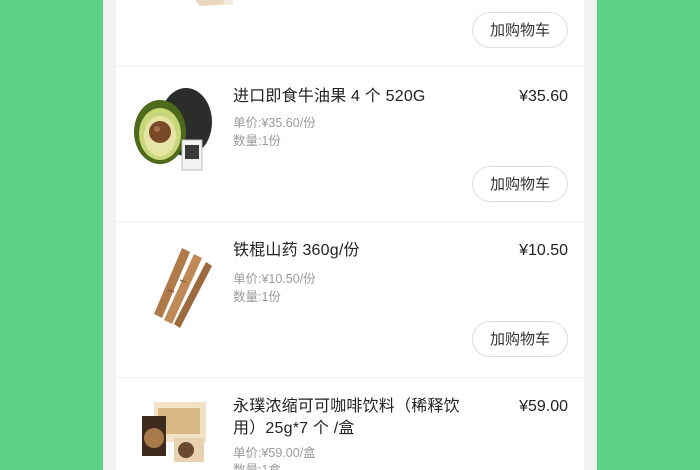  What do you see at coordinates (520, 339) in the screenshot?
I see `add-to-cart-button-2: 加购物车` at bounding box center [520, 339].